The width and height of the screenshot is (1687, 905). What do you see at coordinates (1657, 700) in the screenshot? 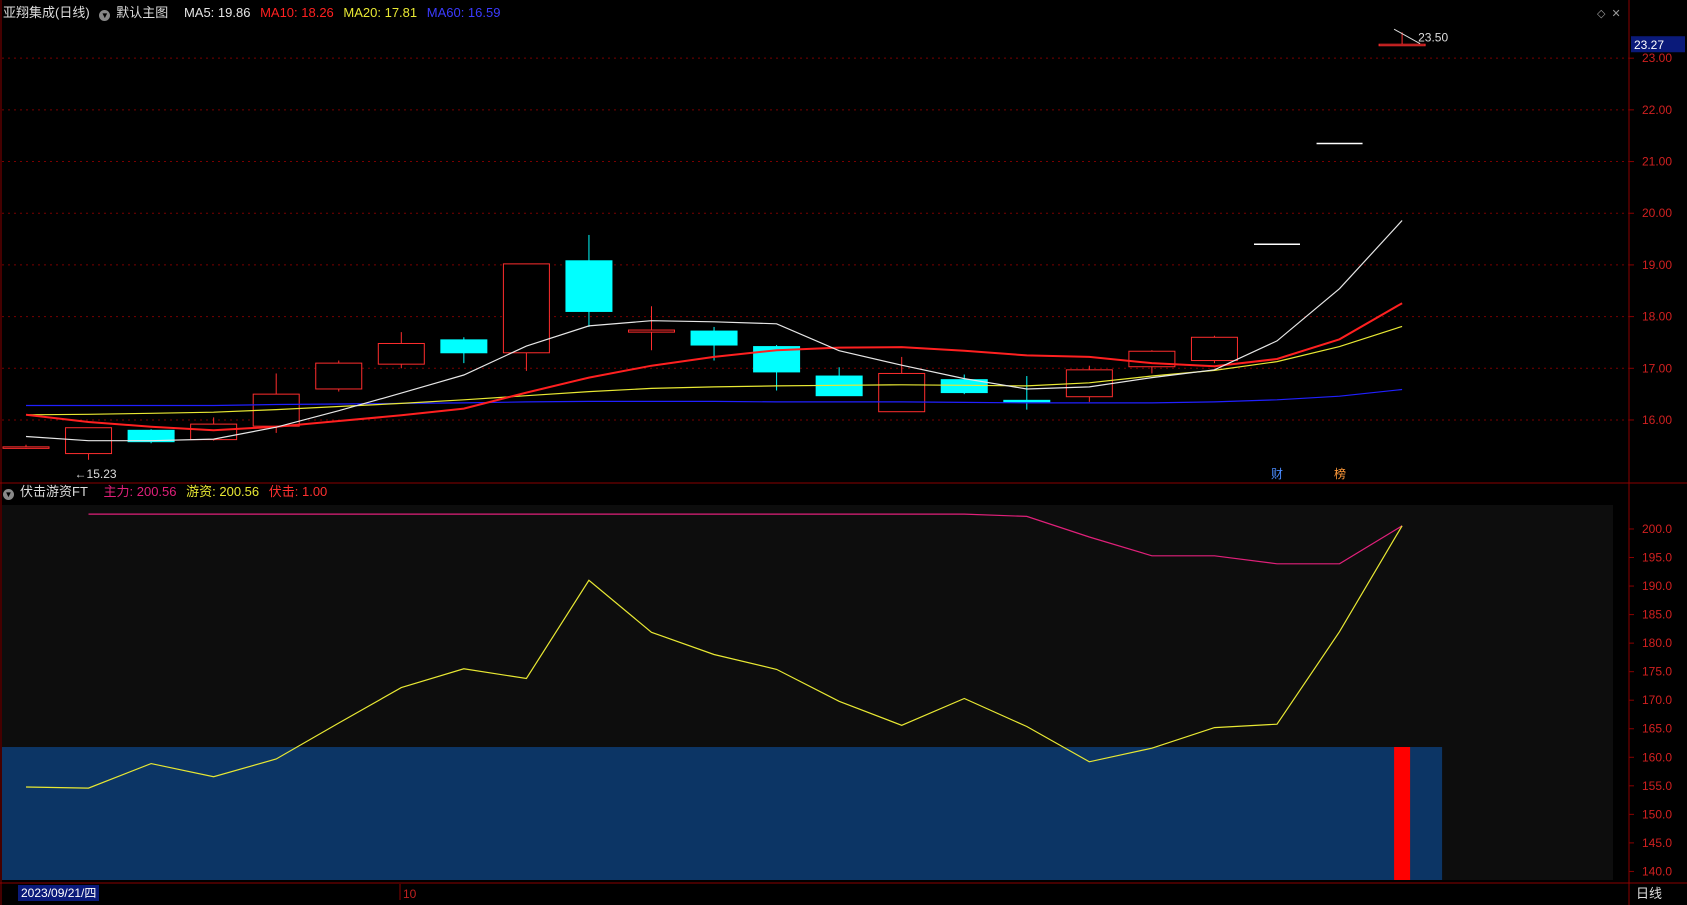
I see `indicator-tick-label: 170.0` at bounding box center [1657, 700].